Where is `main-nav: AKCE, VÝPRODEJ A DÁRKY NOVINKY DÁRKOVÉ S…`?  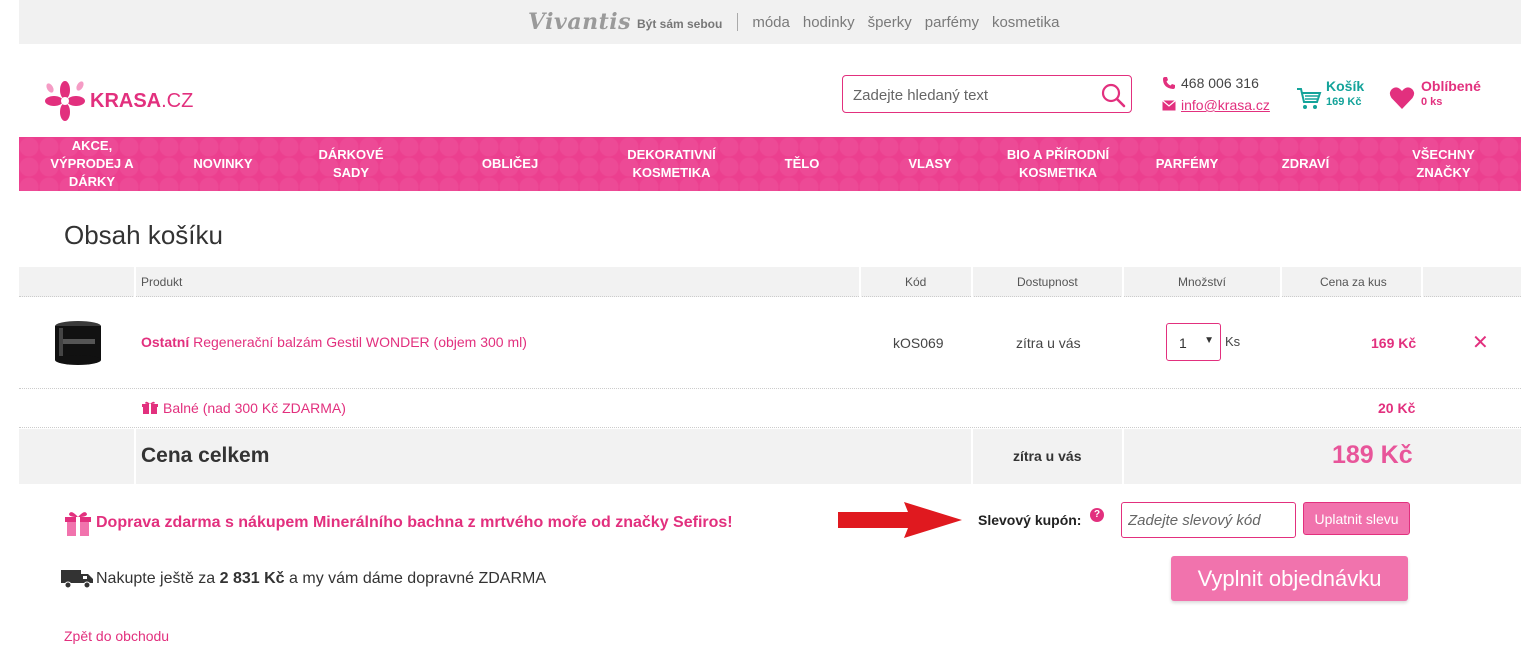
main-nav: AKCE, VÝPRODEJ A DÁRKY NOVINKY DÁRKOVÉ S… is located at coordinates (770, 164).